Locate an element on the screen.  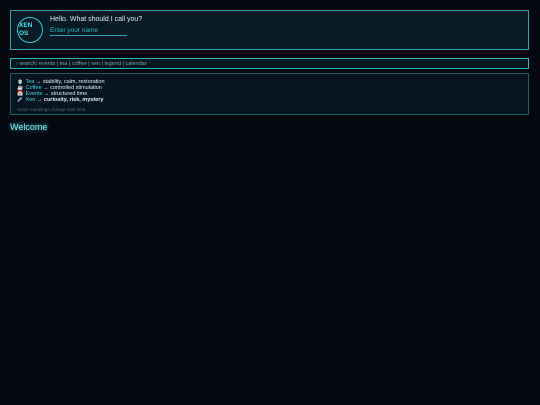
xen-os-logo: XEN OS is located at coordinates (30, 30).